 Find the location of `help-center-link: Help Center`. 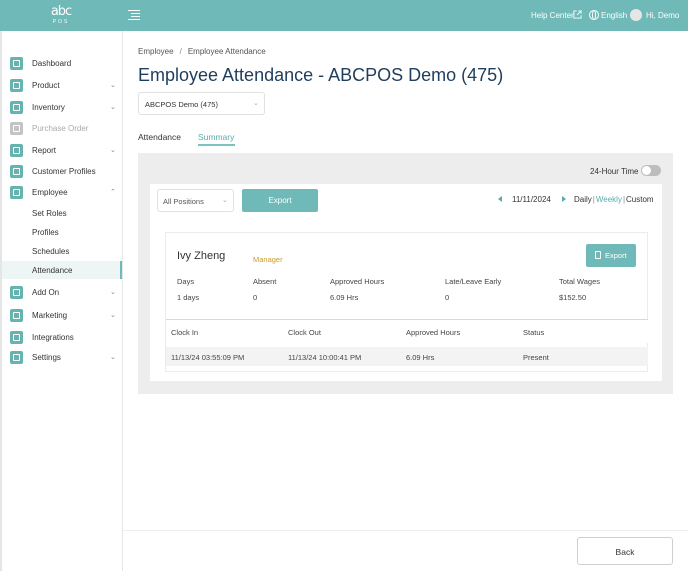

help-center-link: Help Center is located at coordinates (552, 15).